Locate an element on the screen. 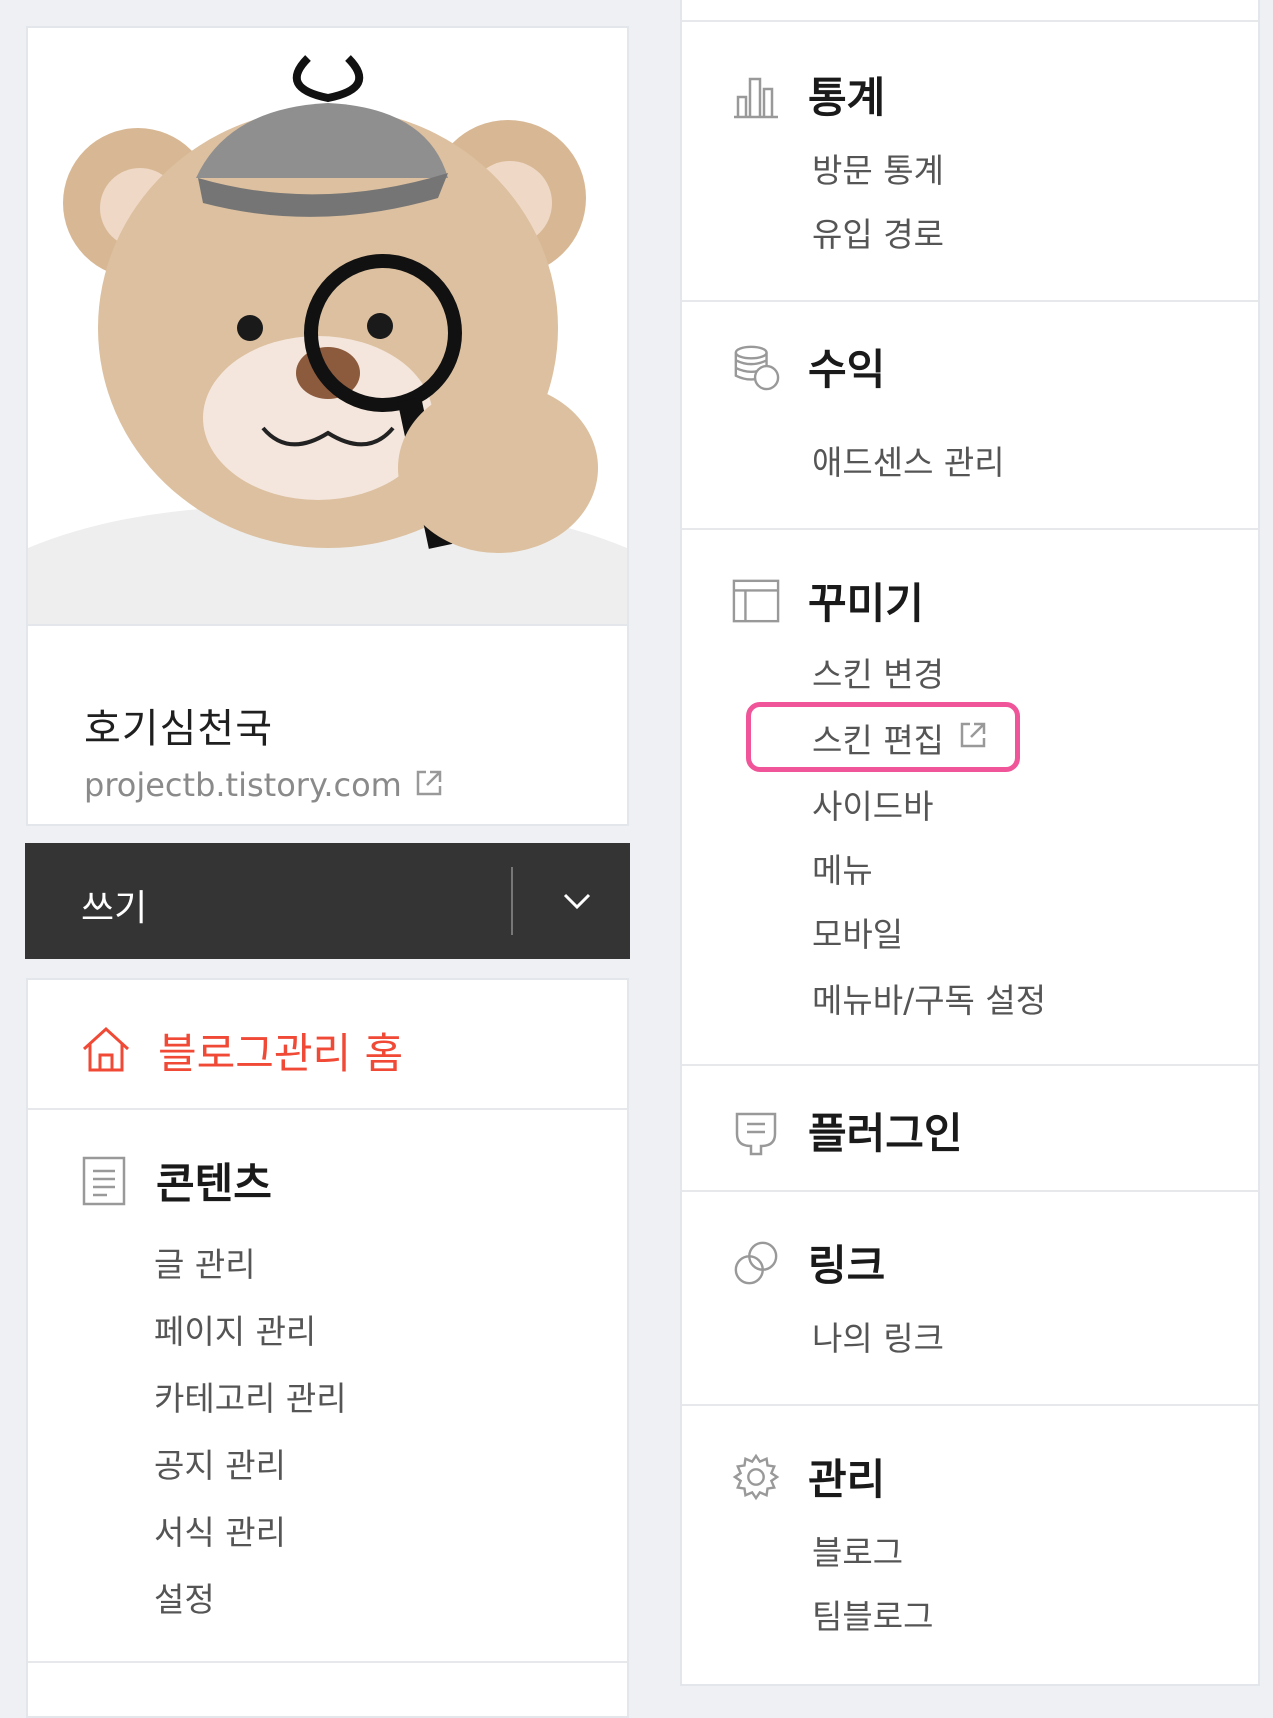  menu-item-skin-edit: 스킨 편집 is located at coordinates (900, 738).